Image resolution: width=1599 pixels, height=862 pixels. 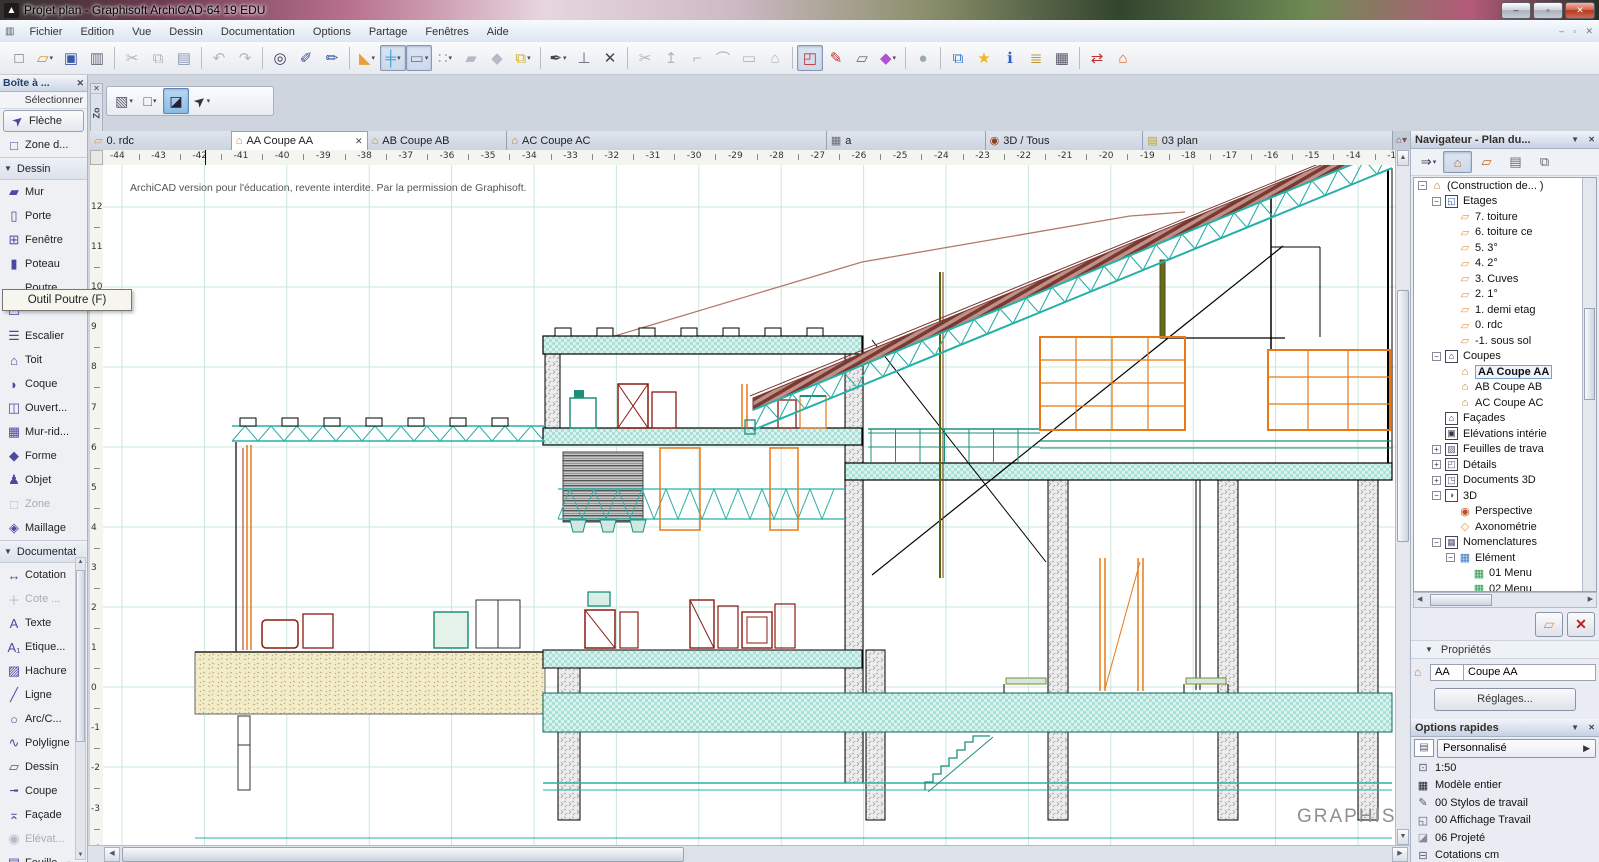 I want to click on child-window-controls: – ▫ ✕, so click(x=1571, y=31).